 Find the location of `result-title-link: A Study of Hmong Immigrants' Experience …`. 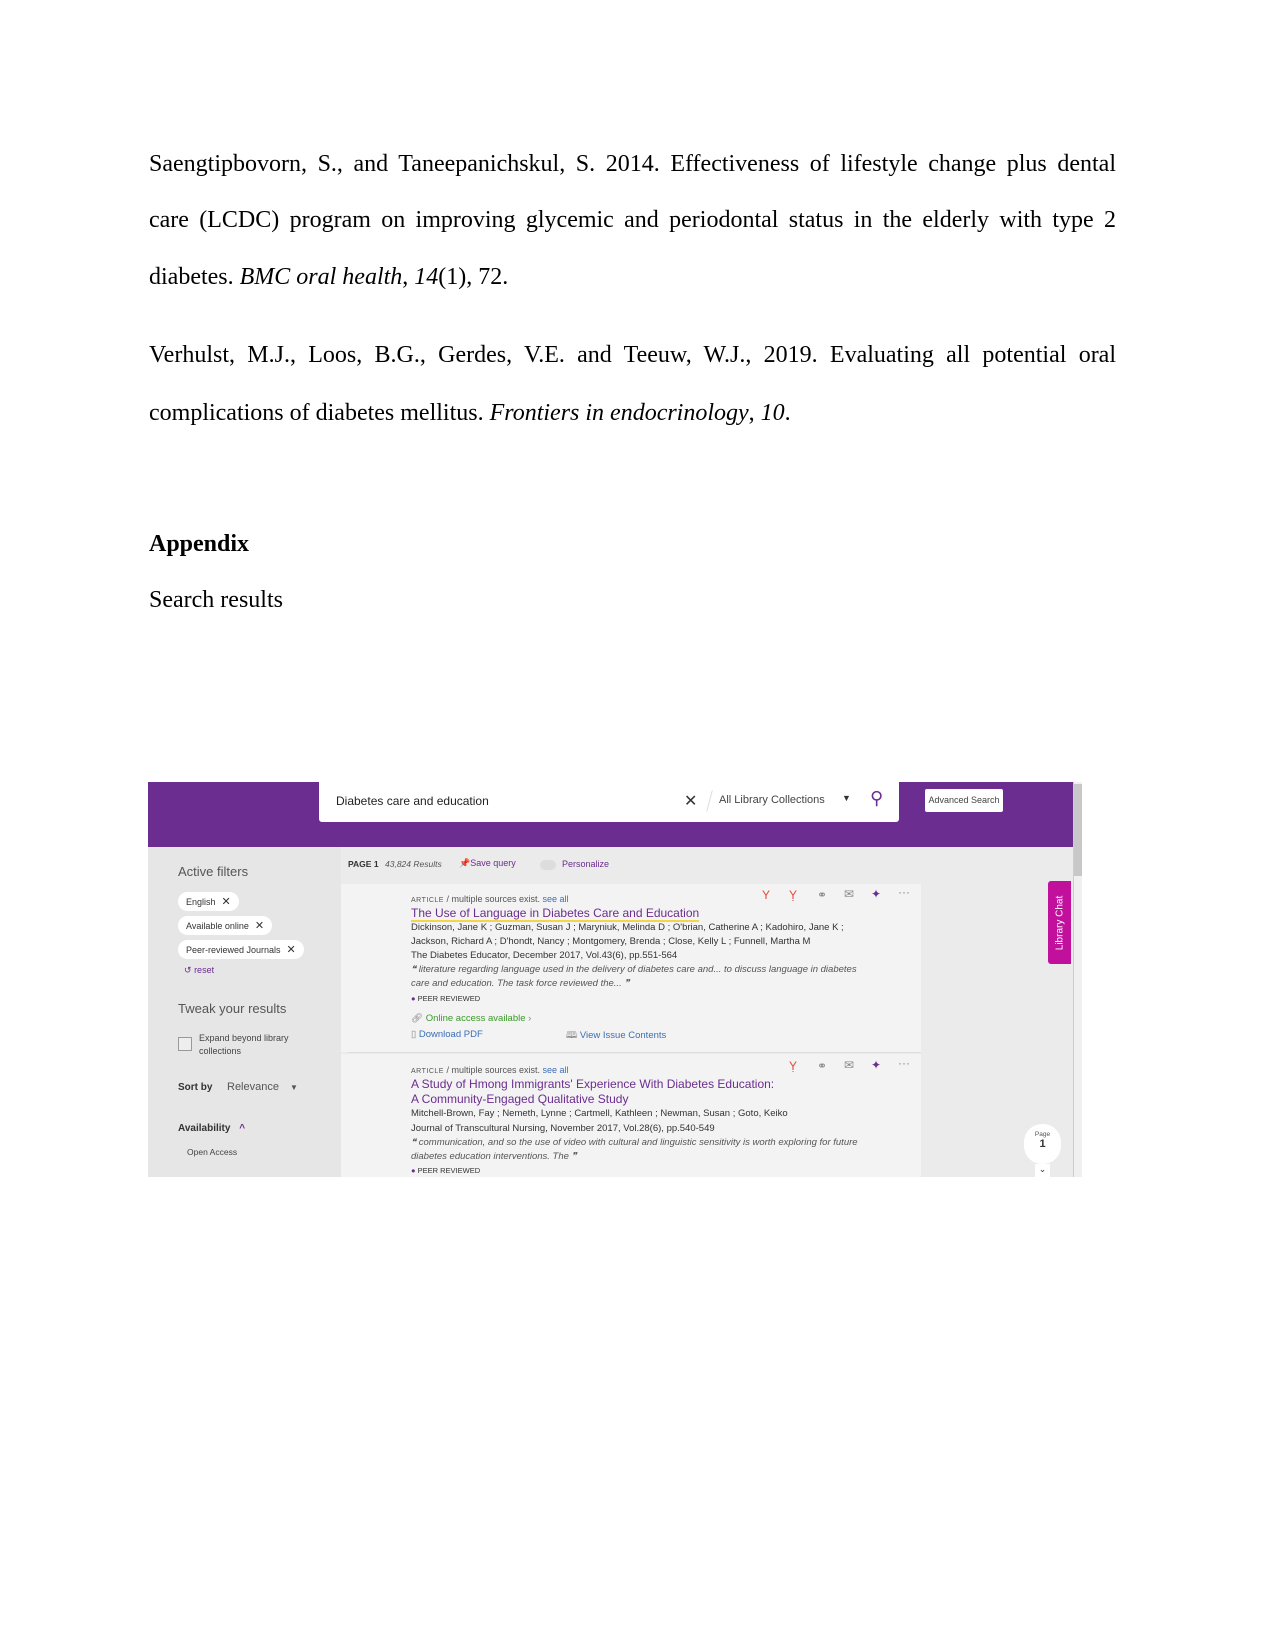

result-title-link: A Study of Hmong Immigrants' Experience … is located at coordinates (592, 1084).